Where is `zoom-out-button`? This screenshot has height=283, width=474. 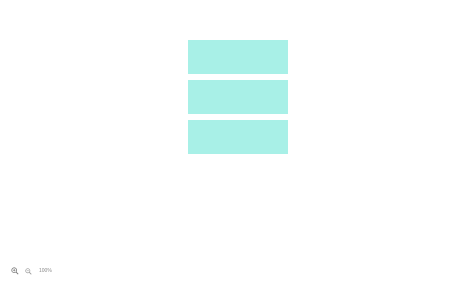 zoom-out-button is located at coordinates (28, 271).